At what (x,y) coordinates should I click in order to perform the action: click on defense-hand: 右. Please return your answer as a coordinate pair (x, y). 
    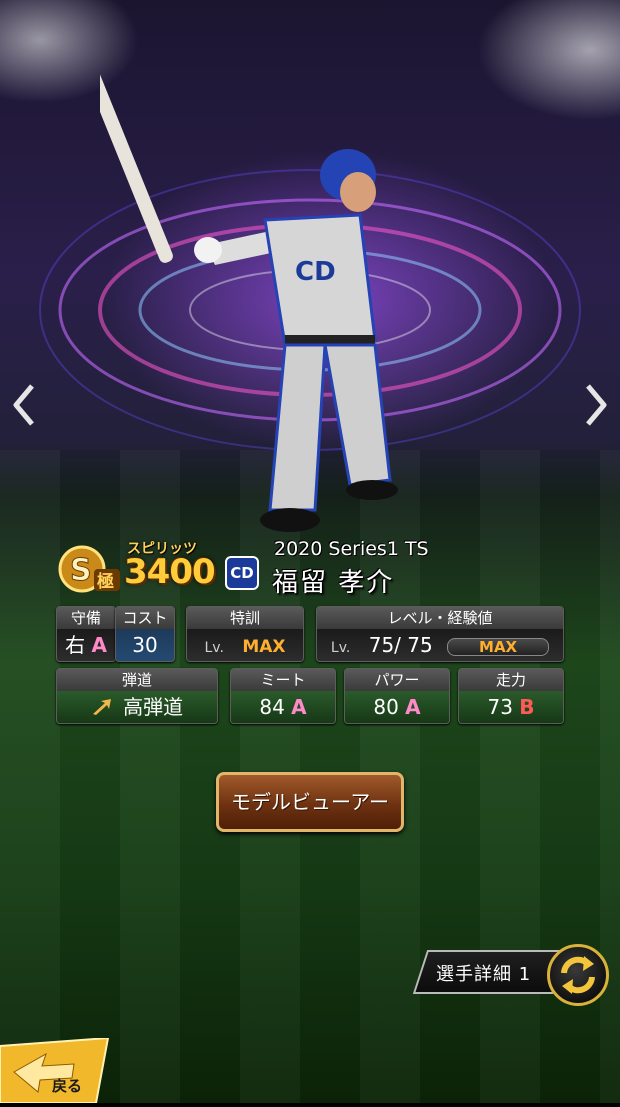
    Looking at the image, I should click on (75, 645).